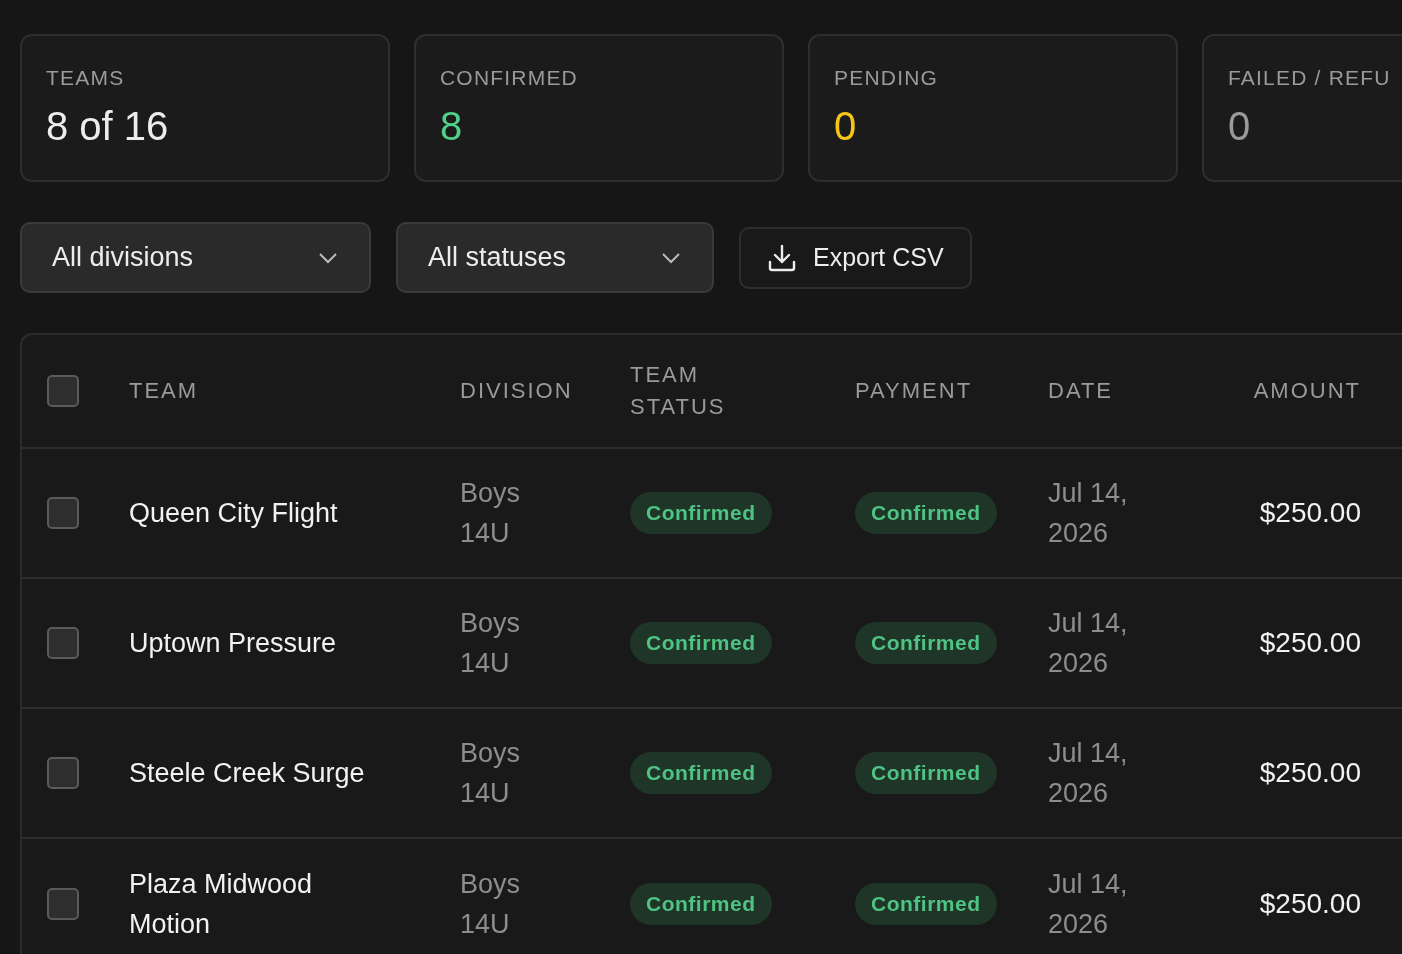  I want to click on column-header: TEAM, so click(164, 391).